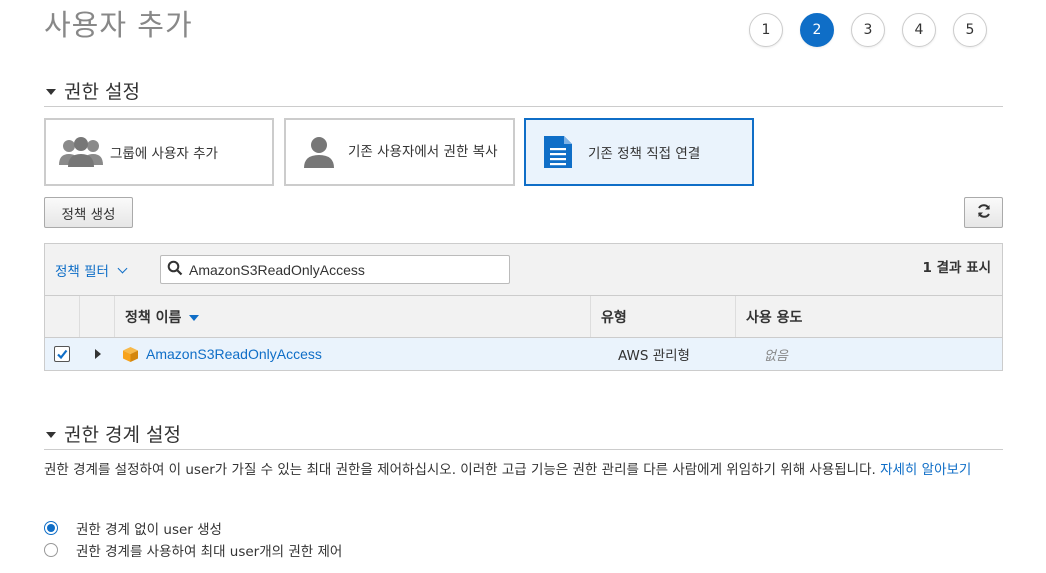 The width and height of the screenshot is (1046, 573). I want to click on row-usage-cell: 없음, so click(869, 354).